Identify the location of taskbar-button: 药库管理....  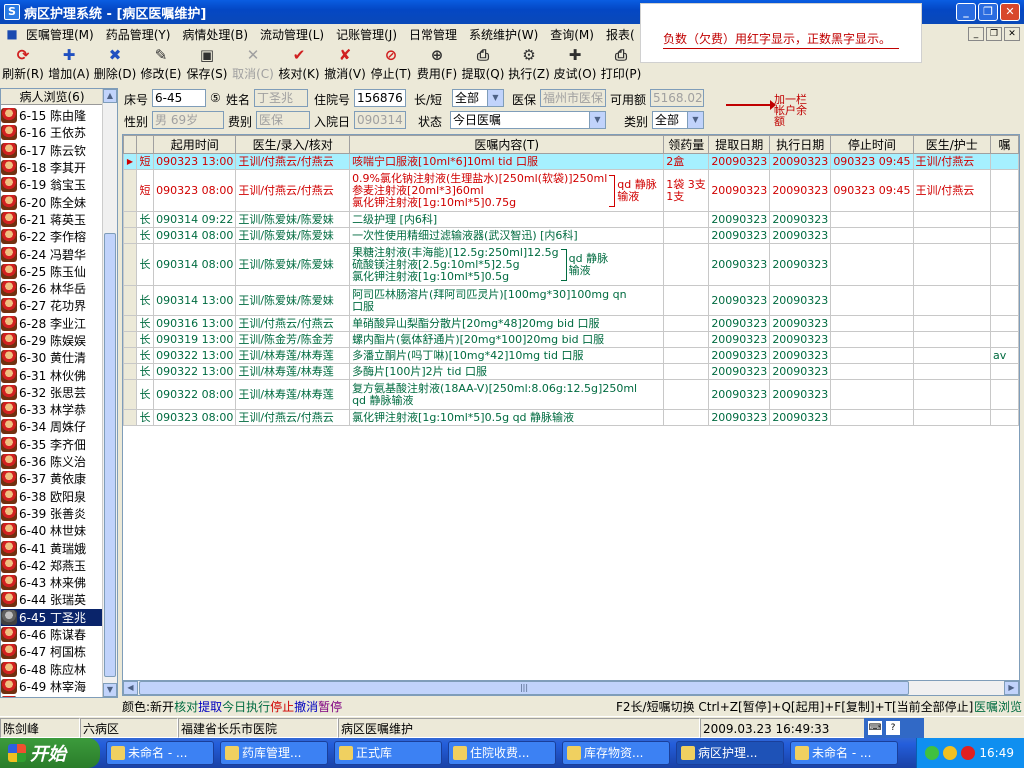
(274, 753).